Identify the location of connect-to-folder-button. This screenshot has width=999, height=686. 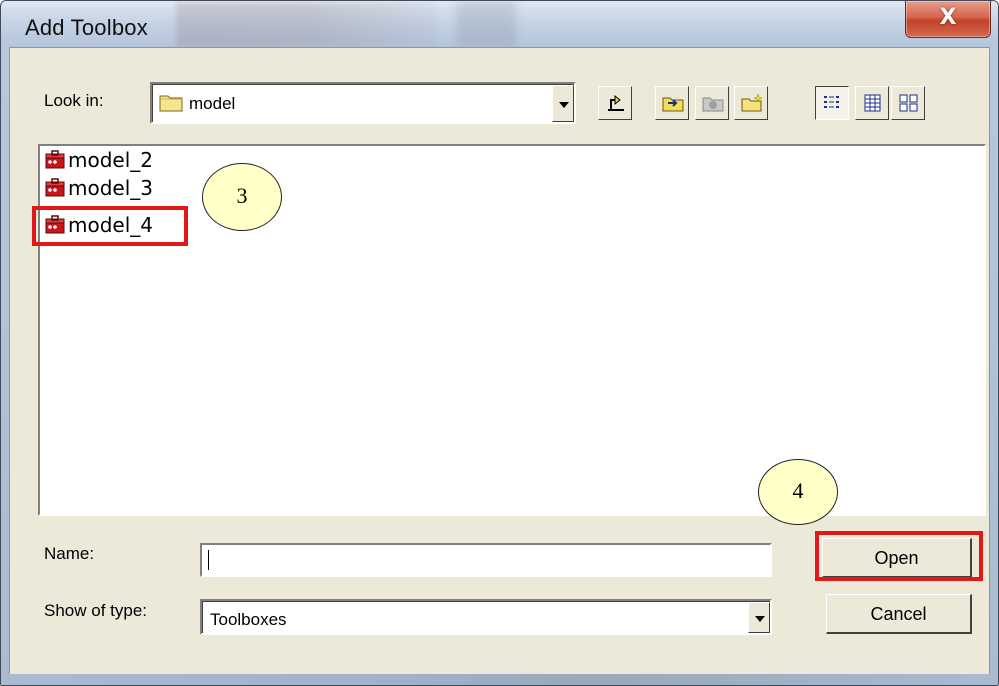
(672, 103).